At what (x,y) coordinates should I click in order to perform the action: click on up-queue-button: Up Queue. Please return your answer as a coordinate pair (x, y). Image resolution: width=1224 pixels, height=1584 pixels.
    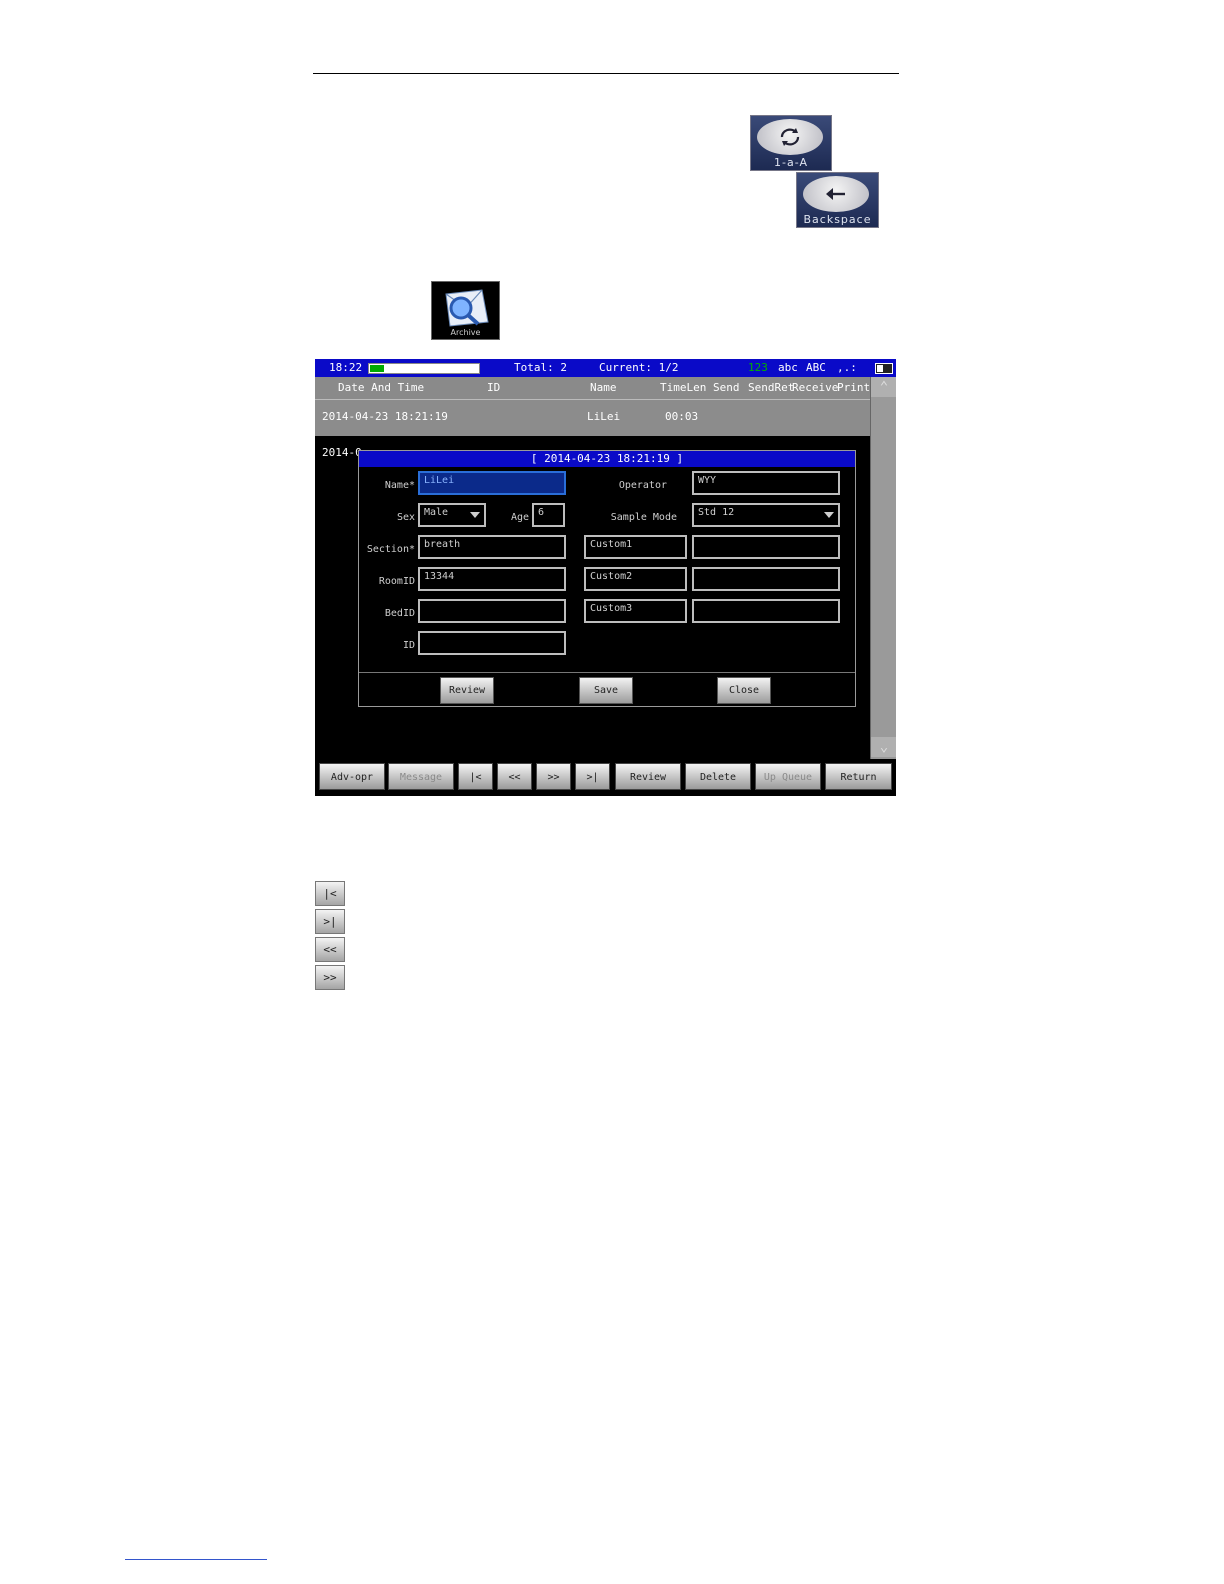
    Looking at the image, I should click on (788, 776).